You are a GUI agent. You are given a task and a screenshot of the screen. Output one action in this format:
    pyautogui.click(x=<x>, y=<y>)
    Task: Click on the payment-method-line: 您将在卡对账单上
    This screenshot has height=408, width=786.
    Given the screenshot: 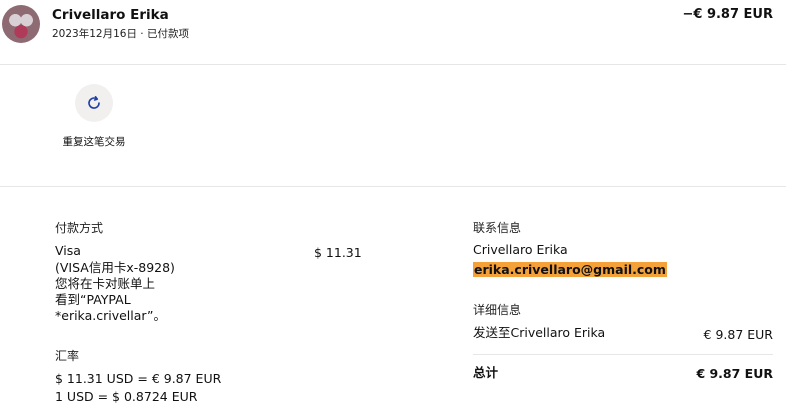 What is the action you would take?
    pyautogui.click(x=105, y=283)
    